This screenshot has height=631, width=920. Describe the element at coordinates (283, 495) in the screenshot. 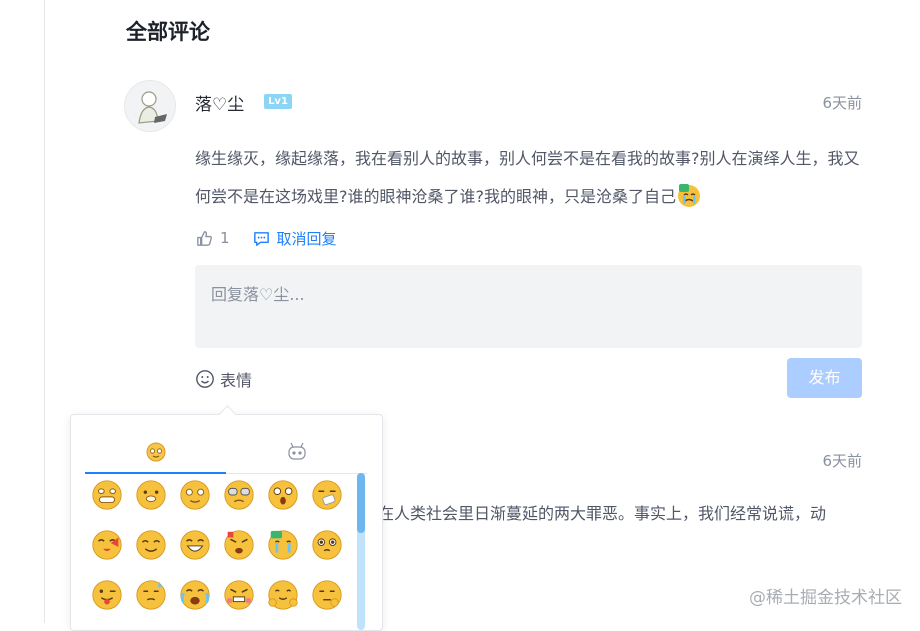

I see `shocked-icon` at that location.